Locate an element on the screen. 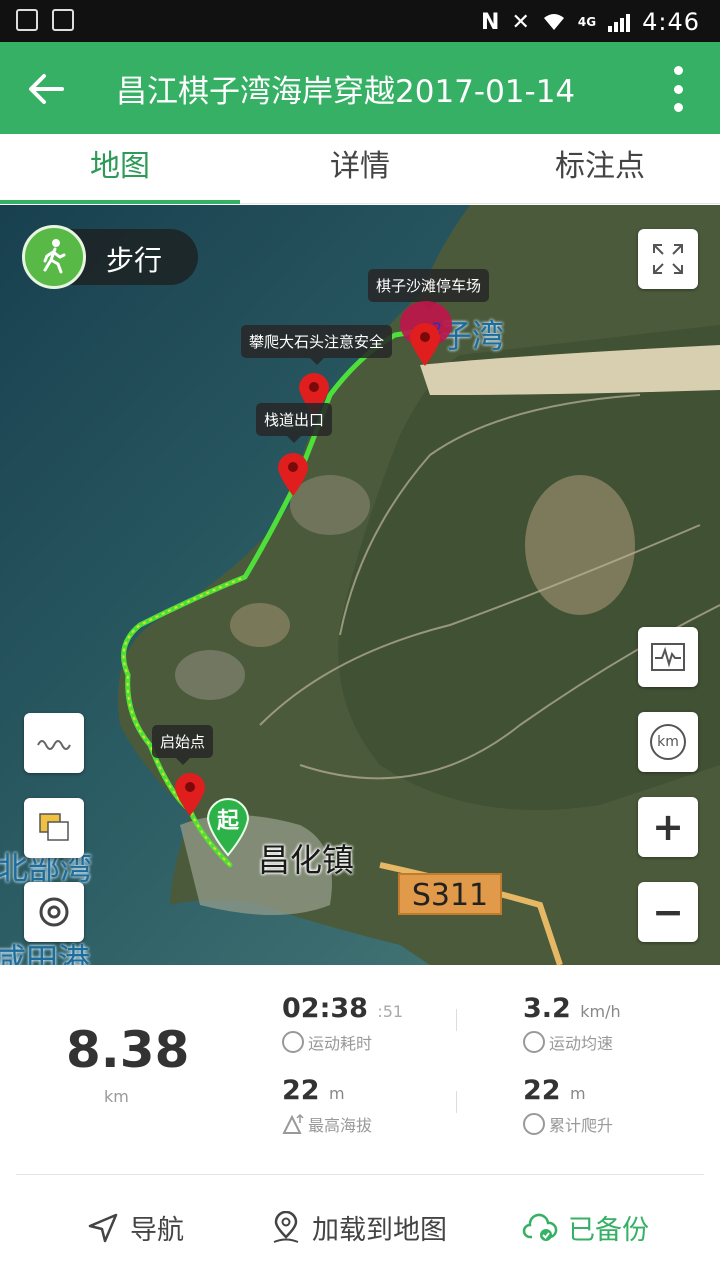  marker-label-parking: 棋子沙滩停车场 is located at coordinates (429, 289).